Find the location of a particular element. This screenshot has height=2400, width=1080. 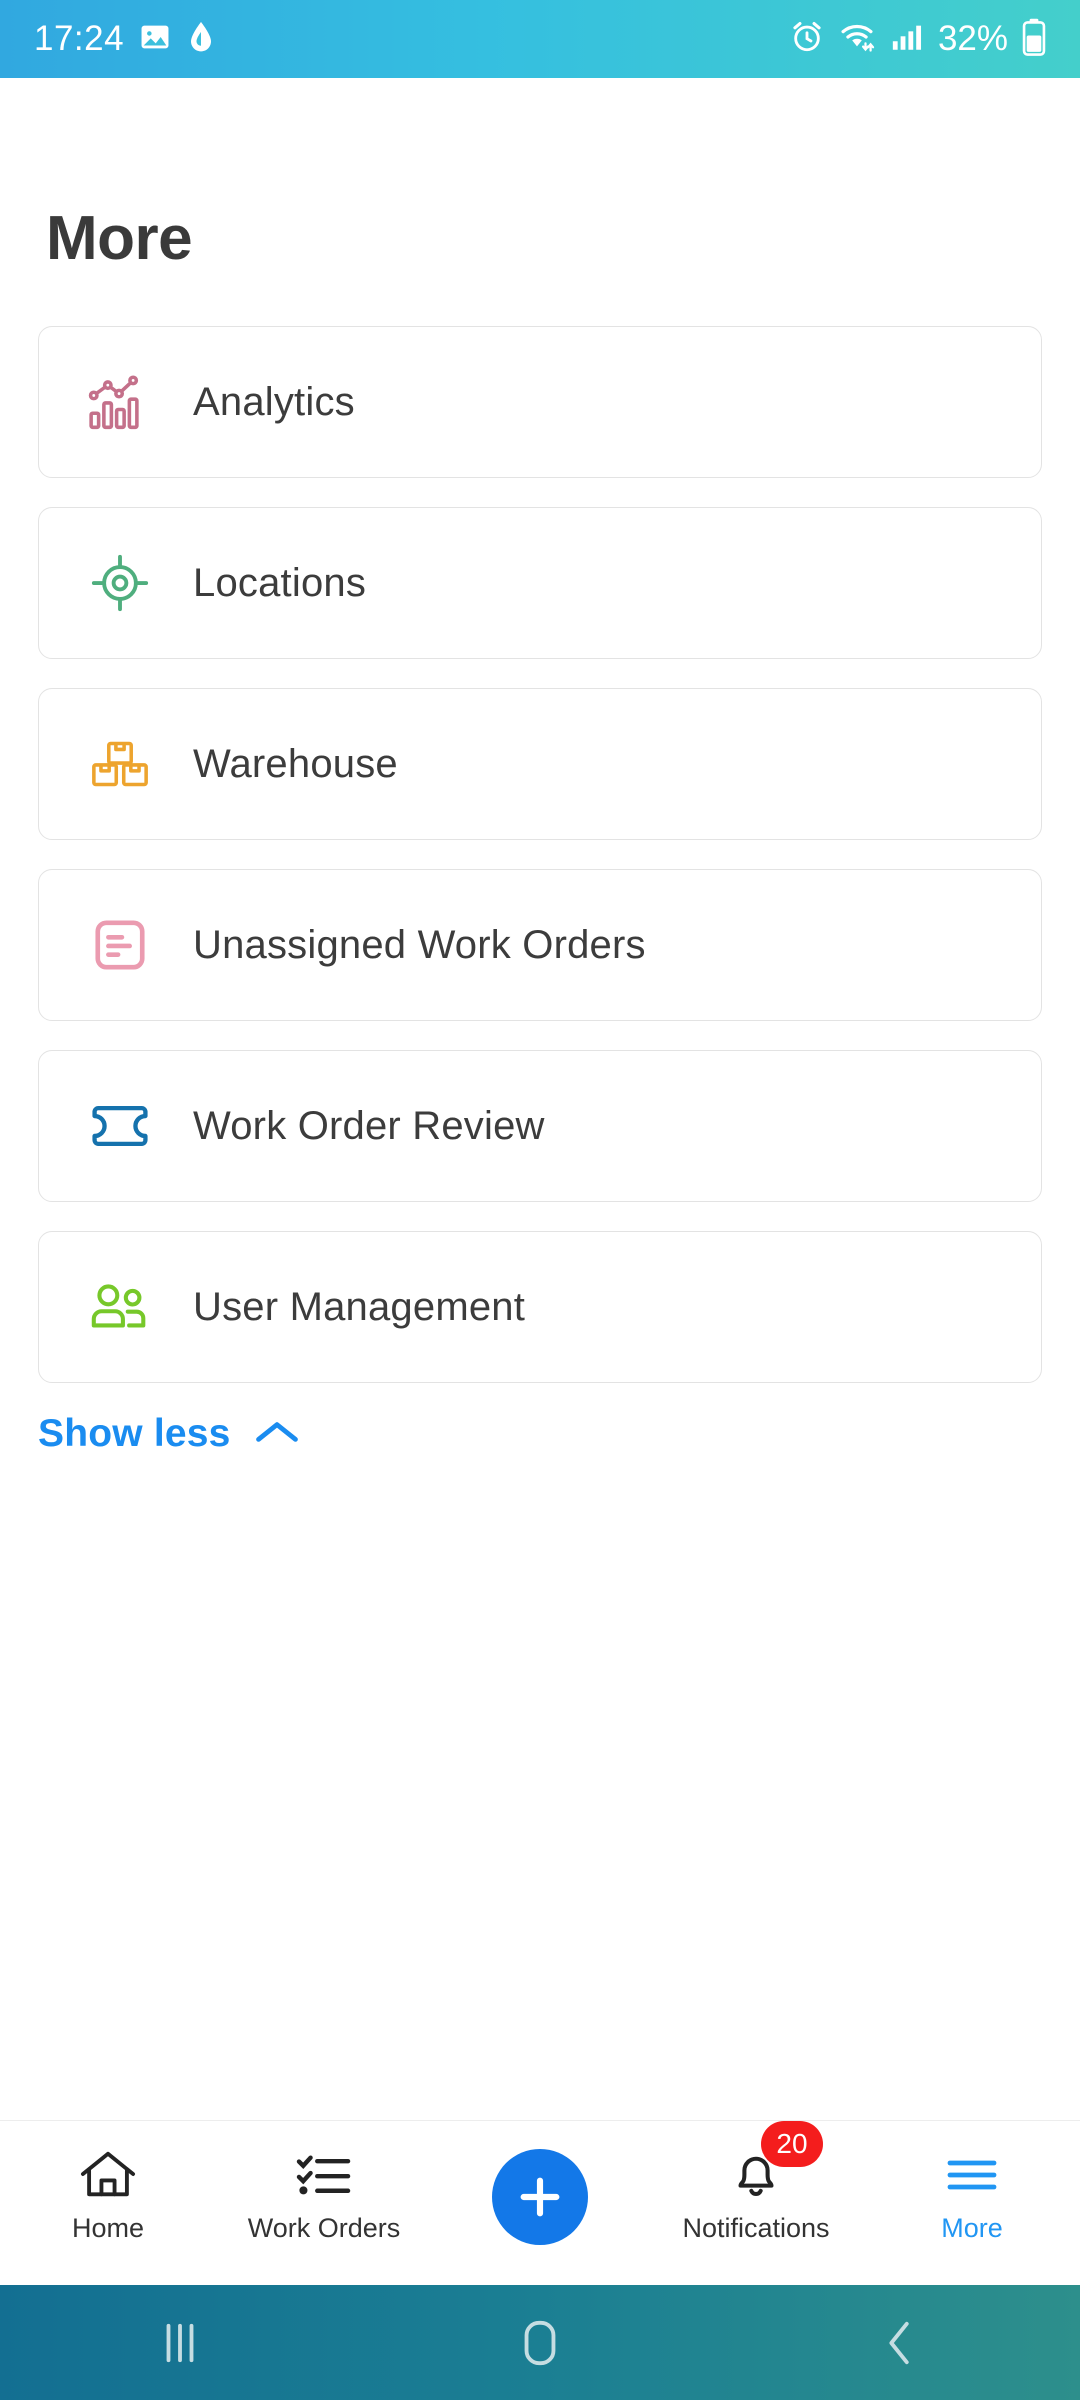

image-icon is located at coordinates (155, 39).